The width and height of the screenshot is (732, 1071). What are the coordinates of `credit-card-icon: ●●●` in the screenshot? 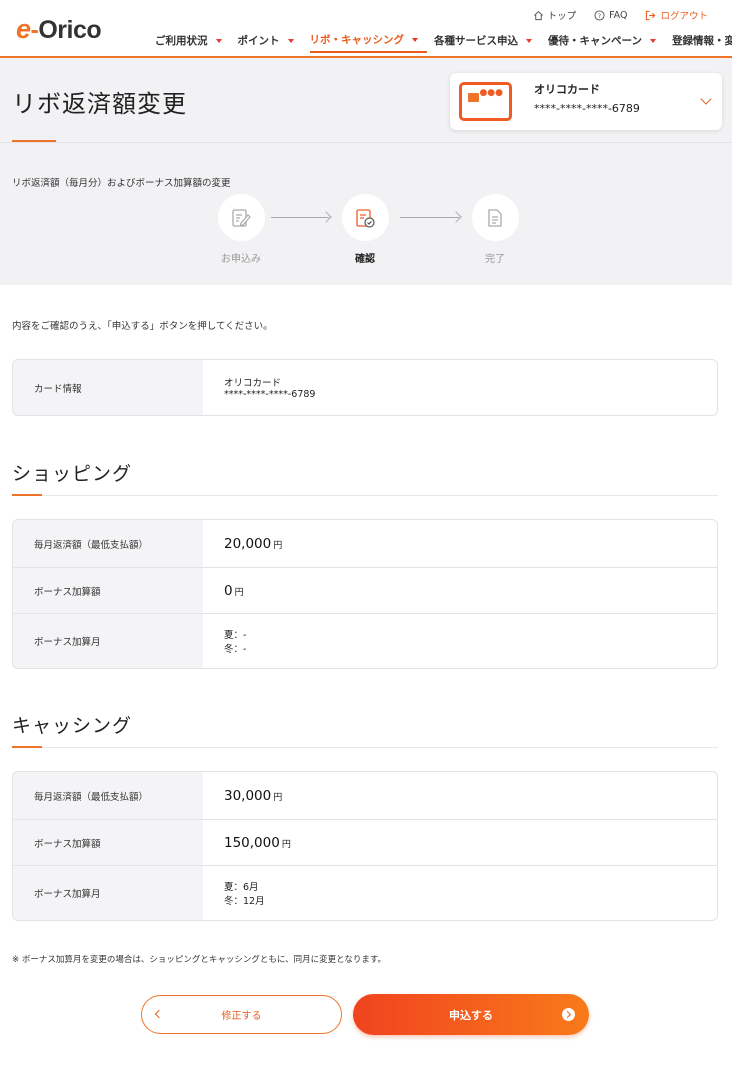 It's located at (485, 101).